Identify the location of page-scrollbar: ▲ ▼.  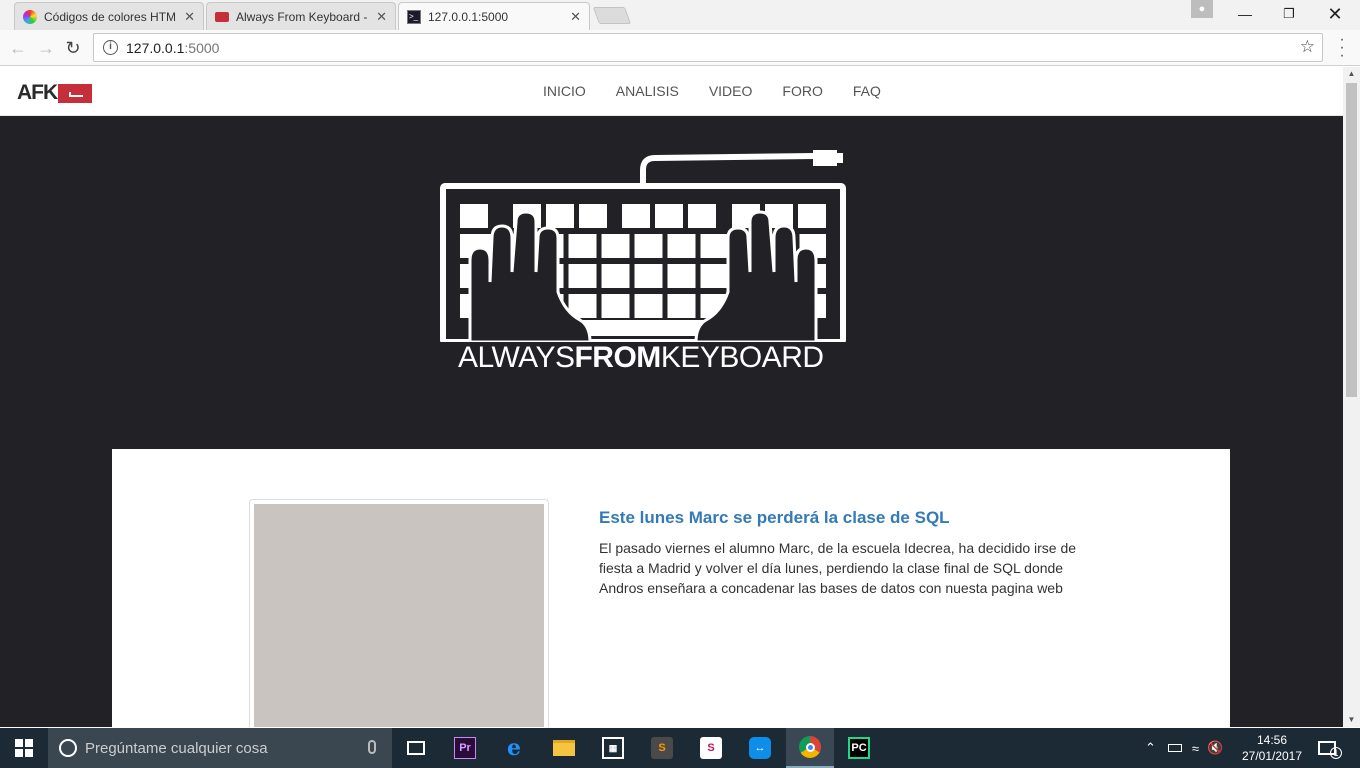
(1351, 397).